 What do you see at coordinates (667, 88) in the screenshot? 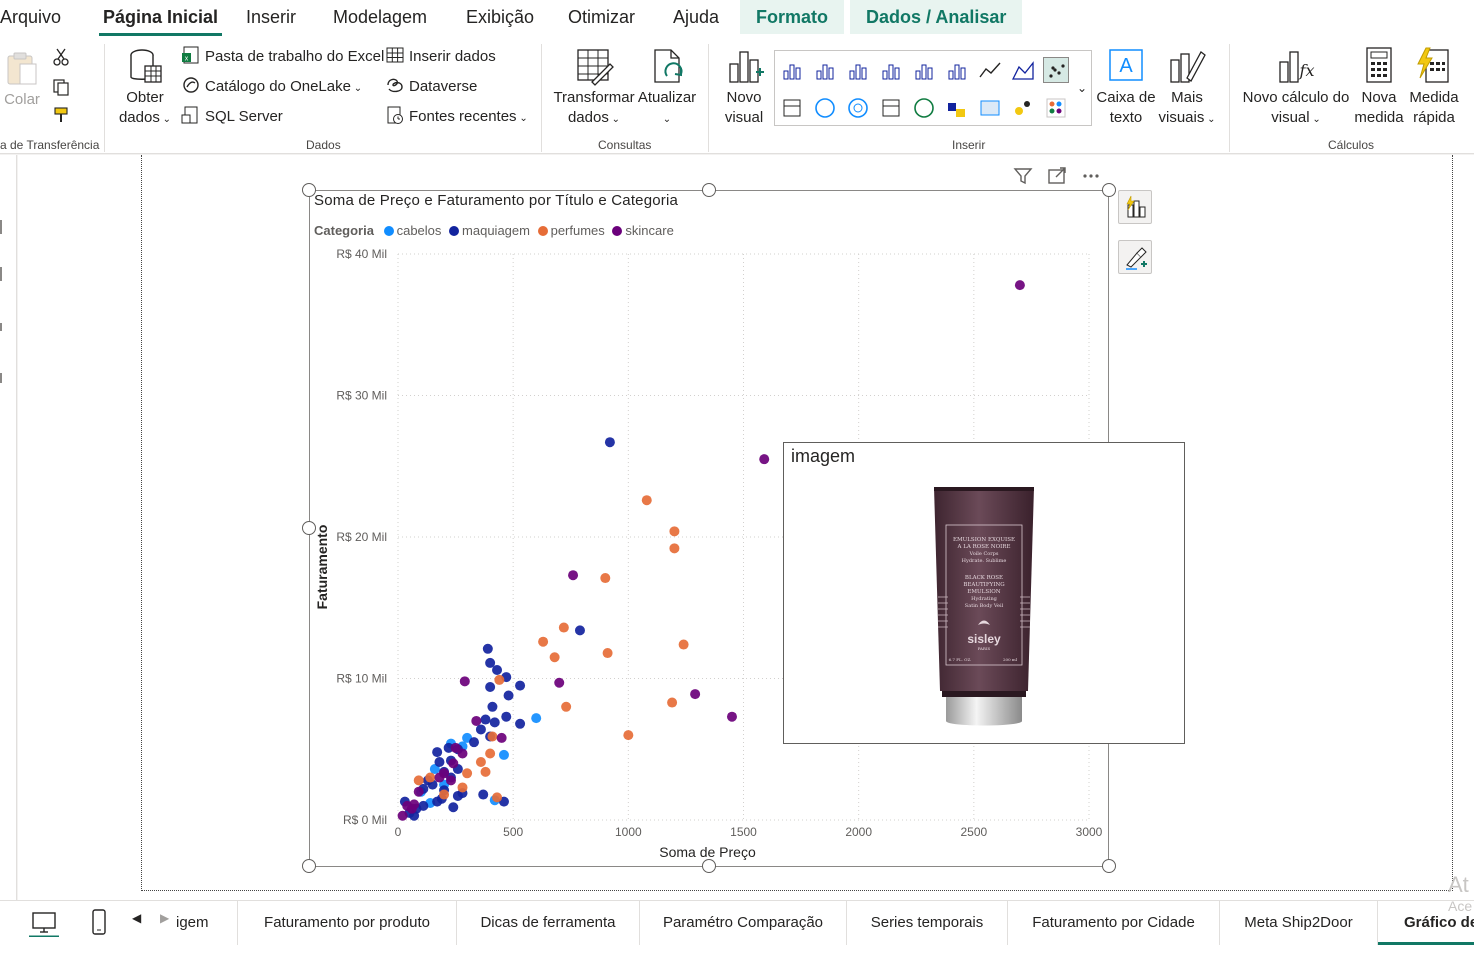
I see `refresh-button: Atualizar ⌄` at bounding box center [667, 88].